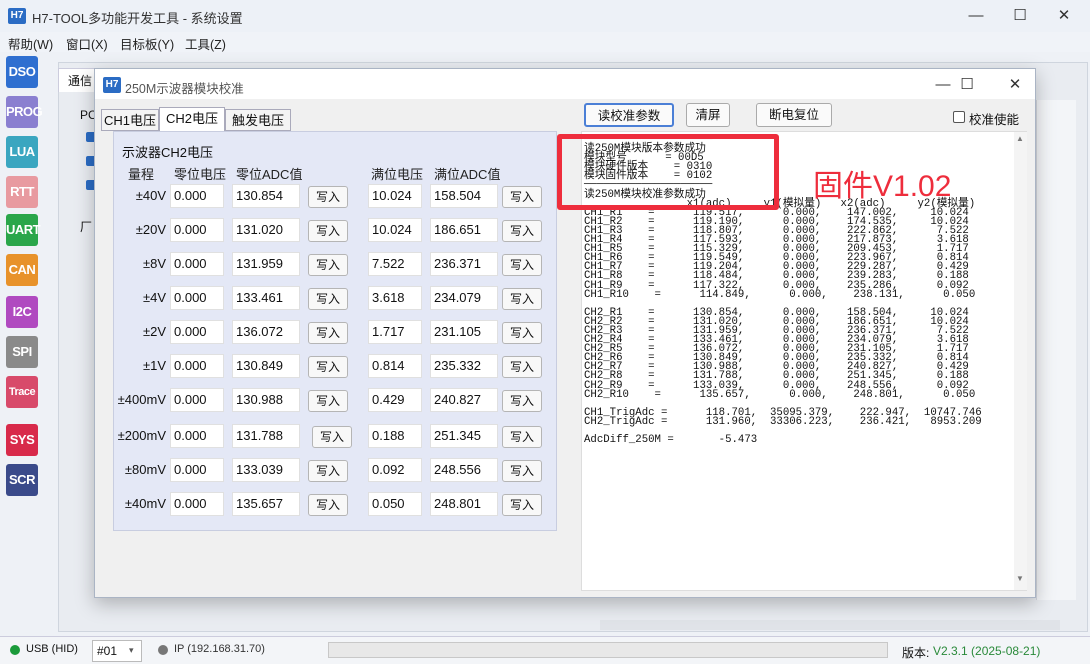 This screenshot has width=1090, height=664. I want to click on sidebar-button-lua: LUA, so click(22, 152).